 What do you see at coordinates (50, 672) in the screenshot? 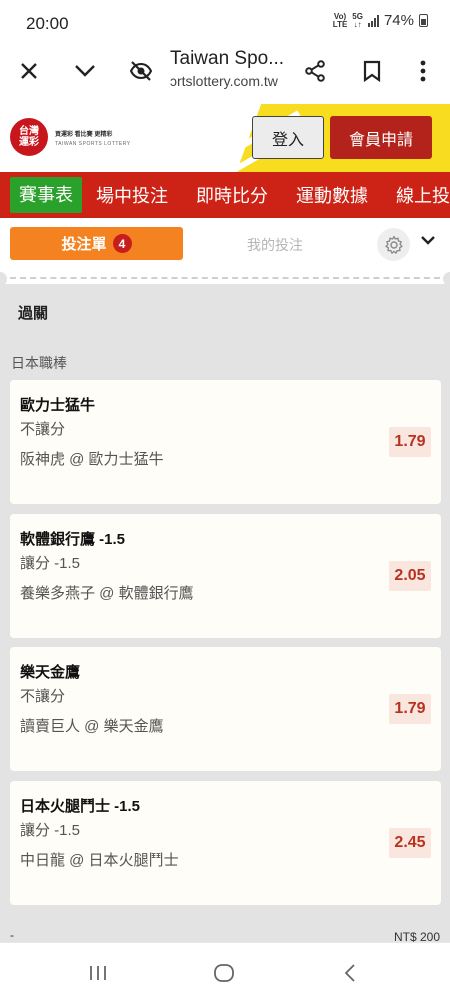
I see `bet-selection: 樂天金鷹` at bounding box center [50, 672].